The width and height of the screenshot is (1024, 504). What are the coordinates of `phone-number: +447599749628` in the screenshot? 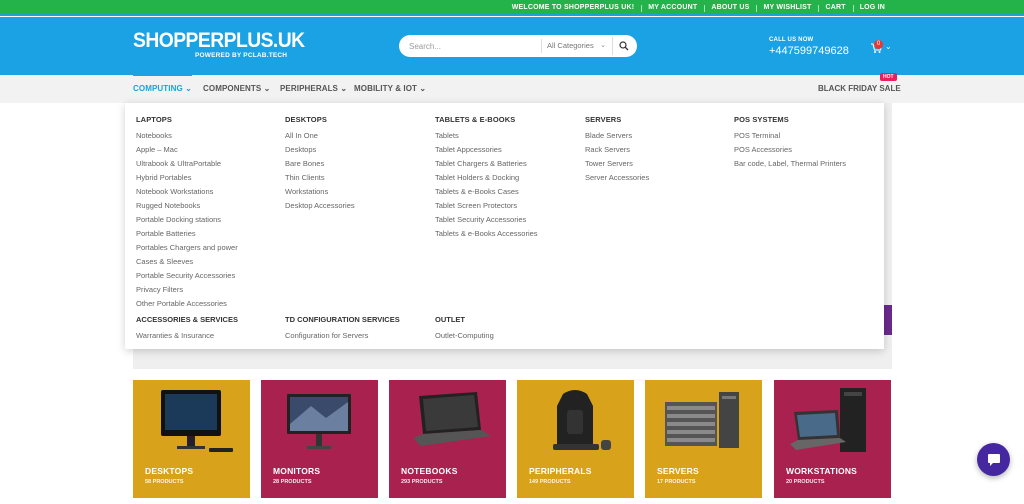 It's located at (809, 51).